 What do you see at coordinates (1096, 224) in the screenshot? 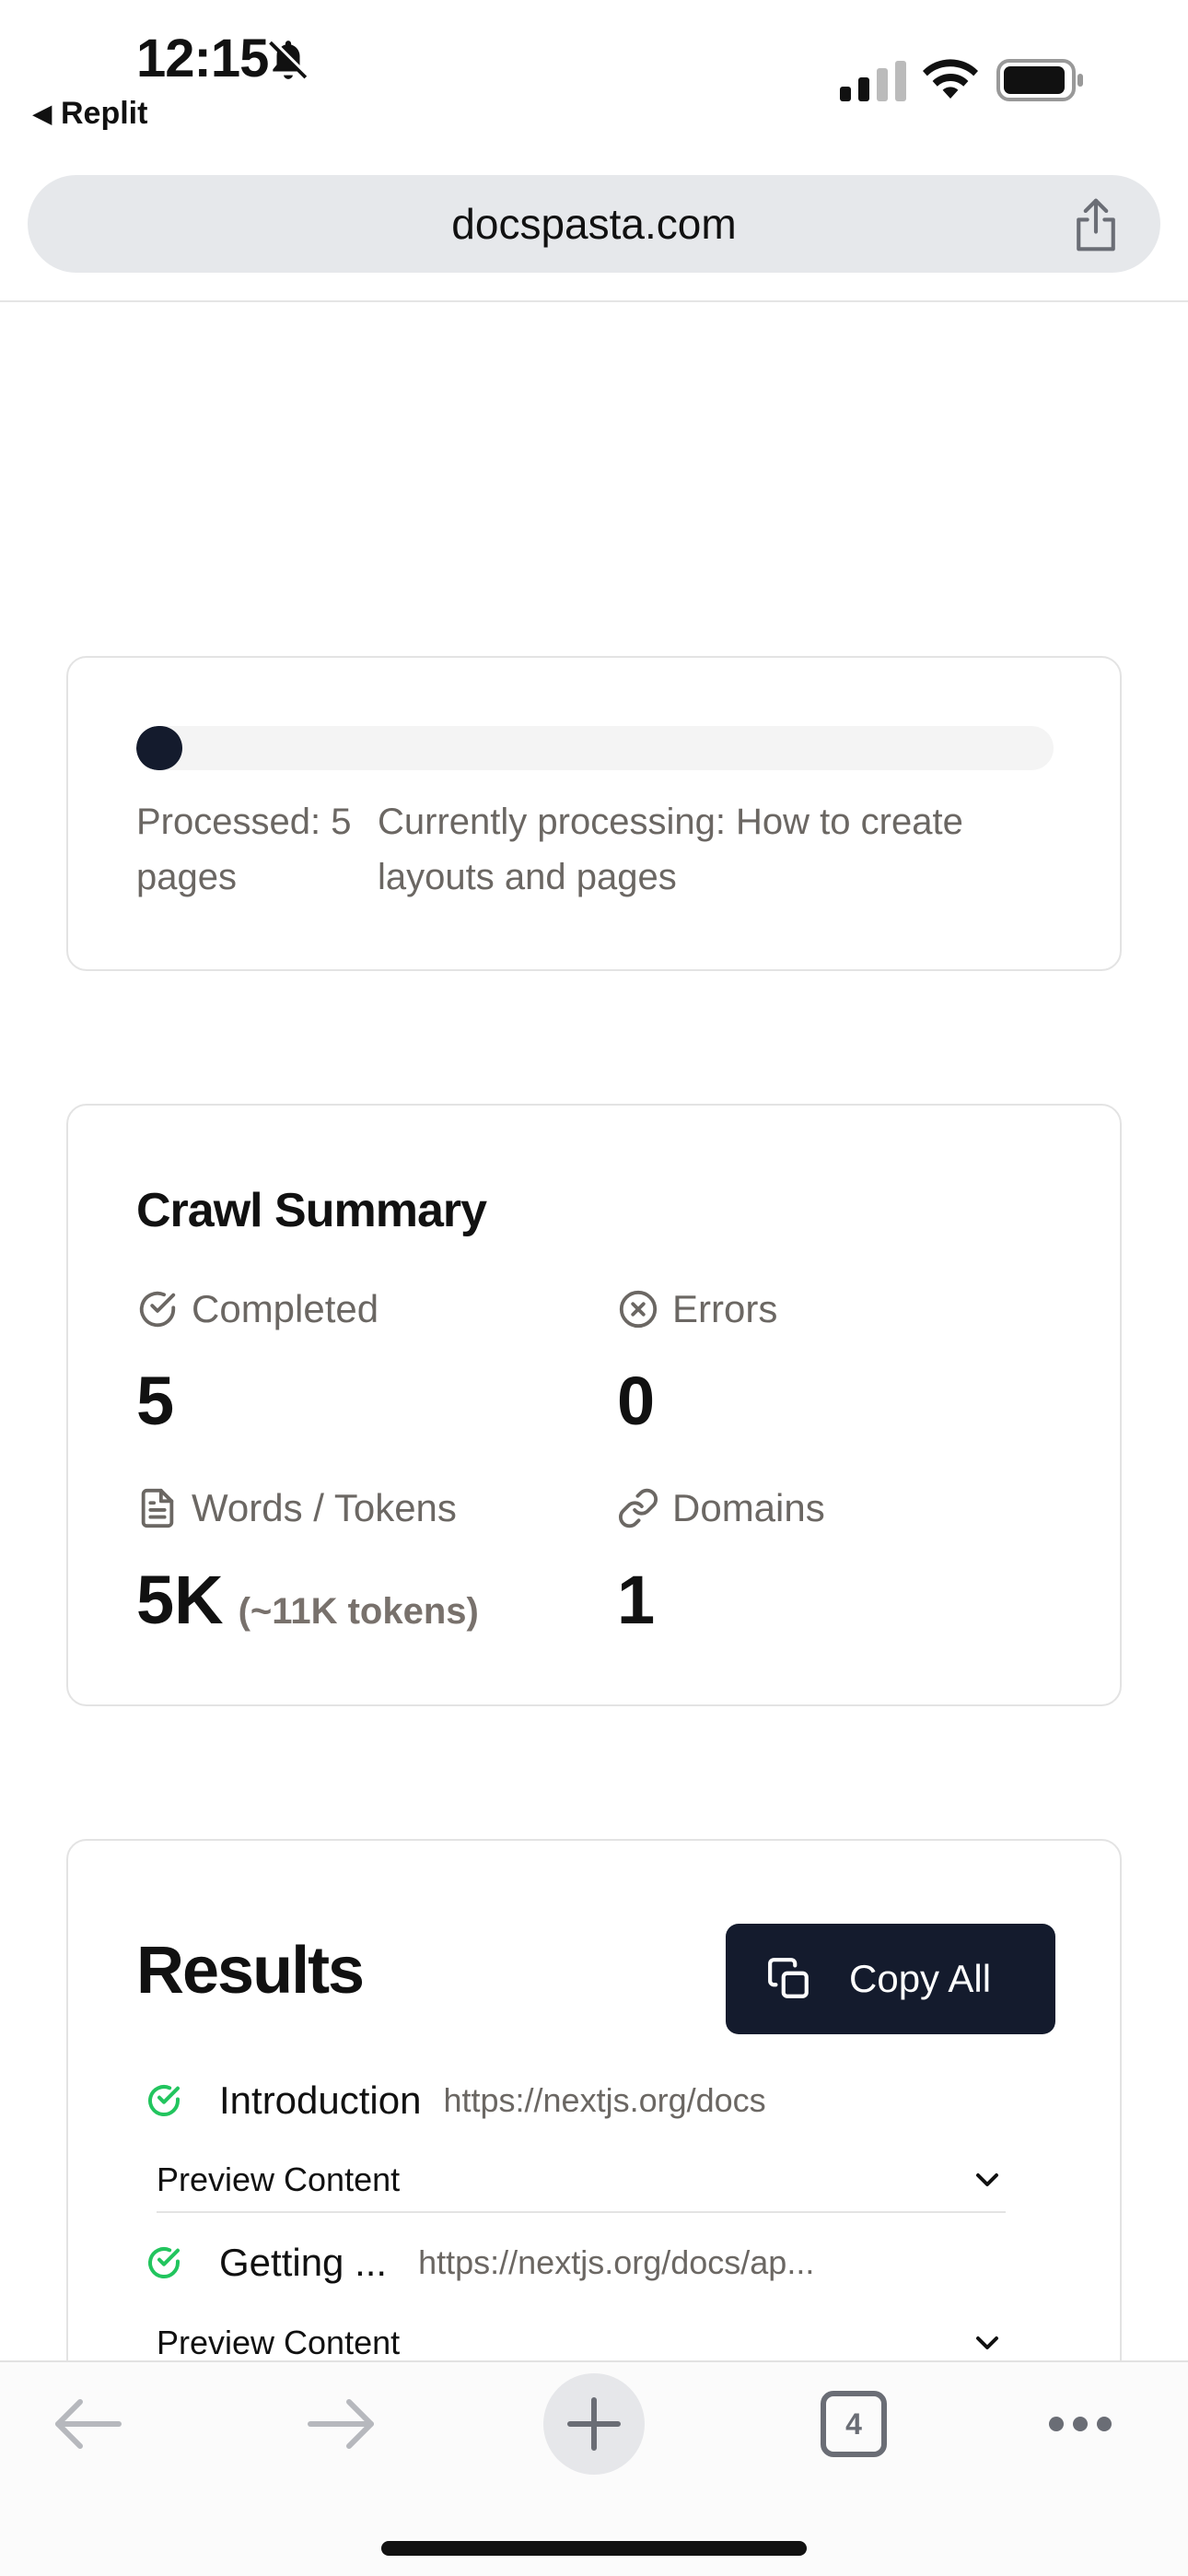
I see `share-icon` at bounding box center [1096, 224].